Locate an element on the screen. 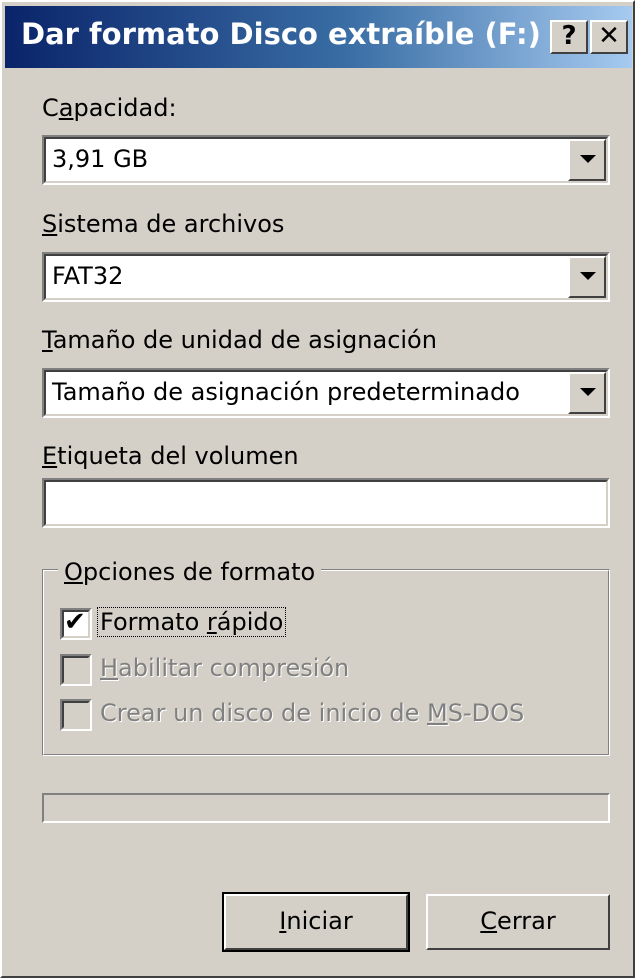  volume-label-input is located at coordinates (326, 503).